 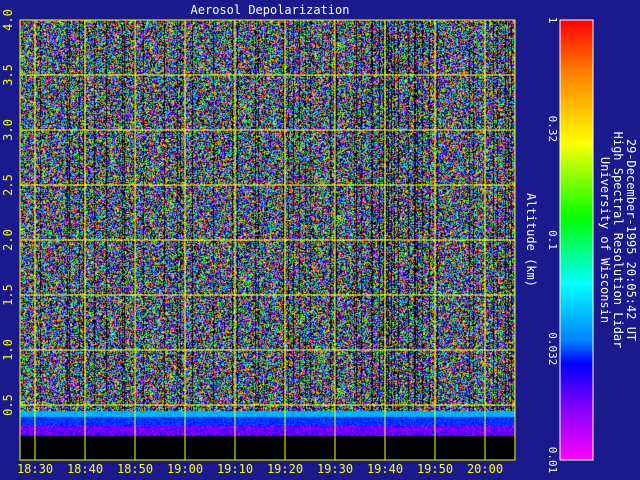 I want to click on colorbar, so click(x=576, y=240).